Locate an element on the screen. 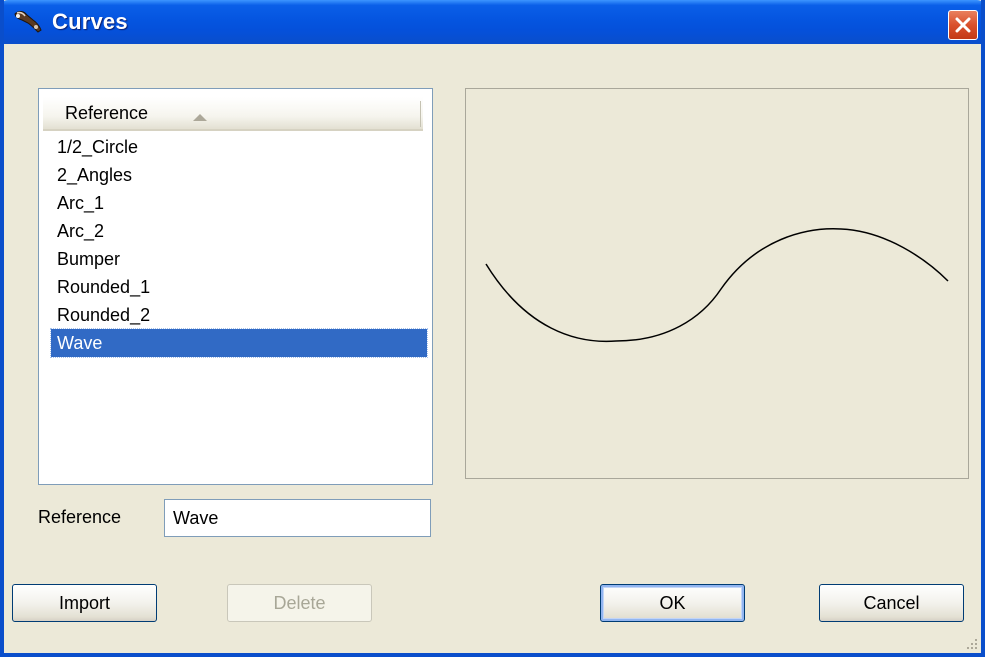 The image size is (985, 657). import-button: Import is located at coordinates (84, 603).